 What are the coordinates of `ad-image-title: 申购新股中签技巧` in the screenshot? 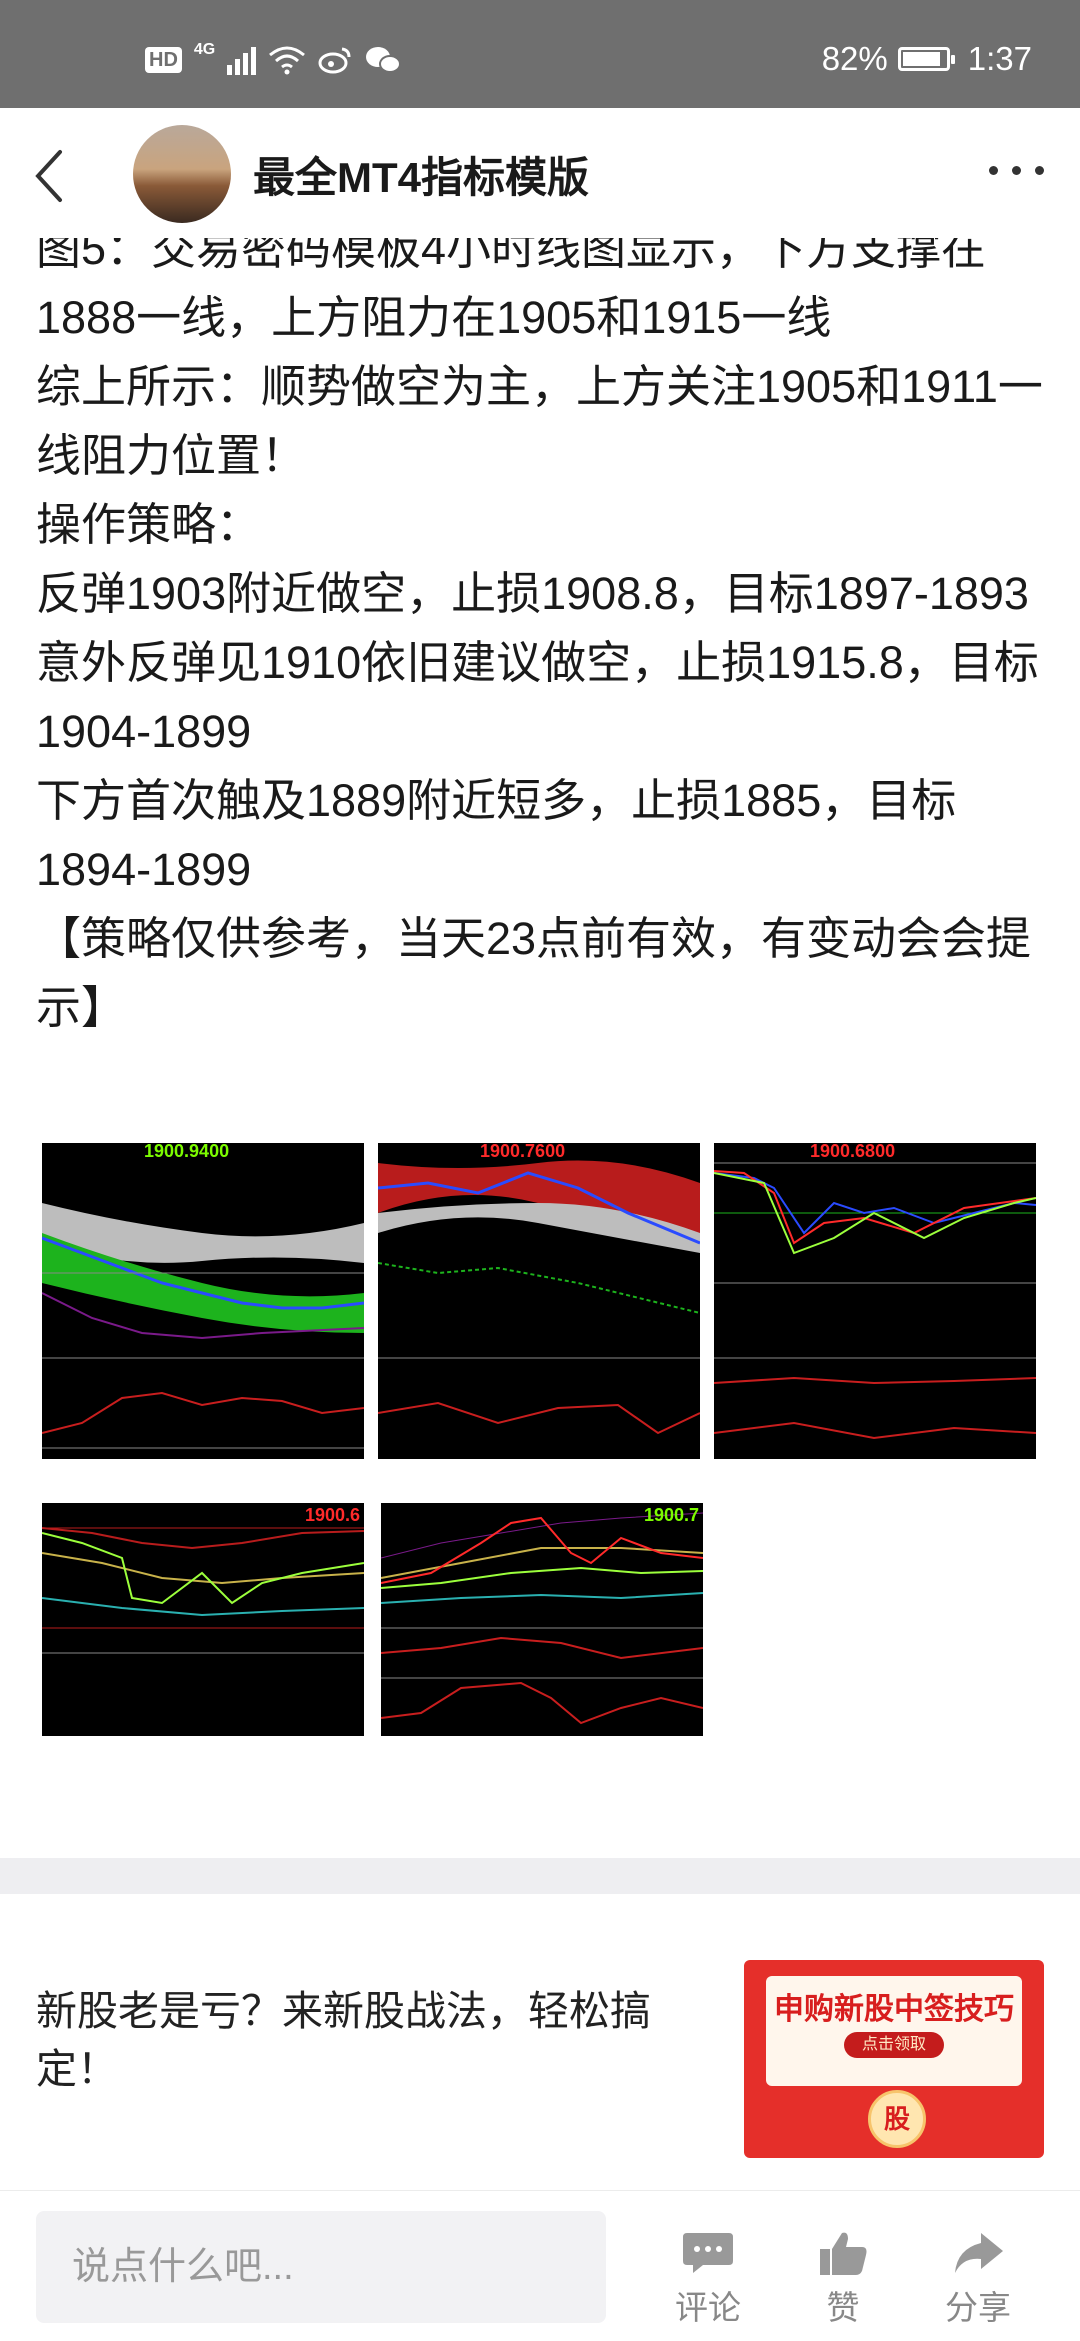 It's located at (894, 2009).